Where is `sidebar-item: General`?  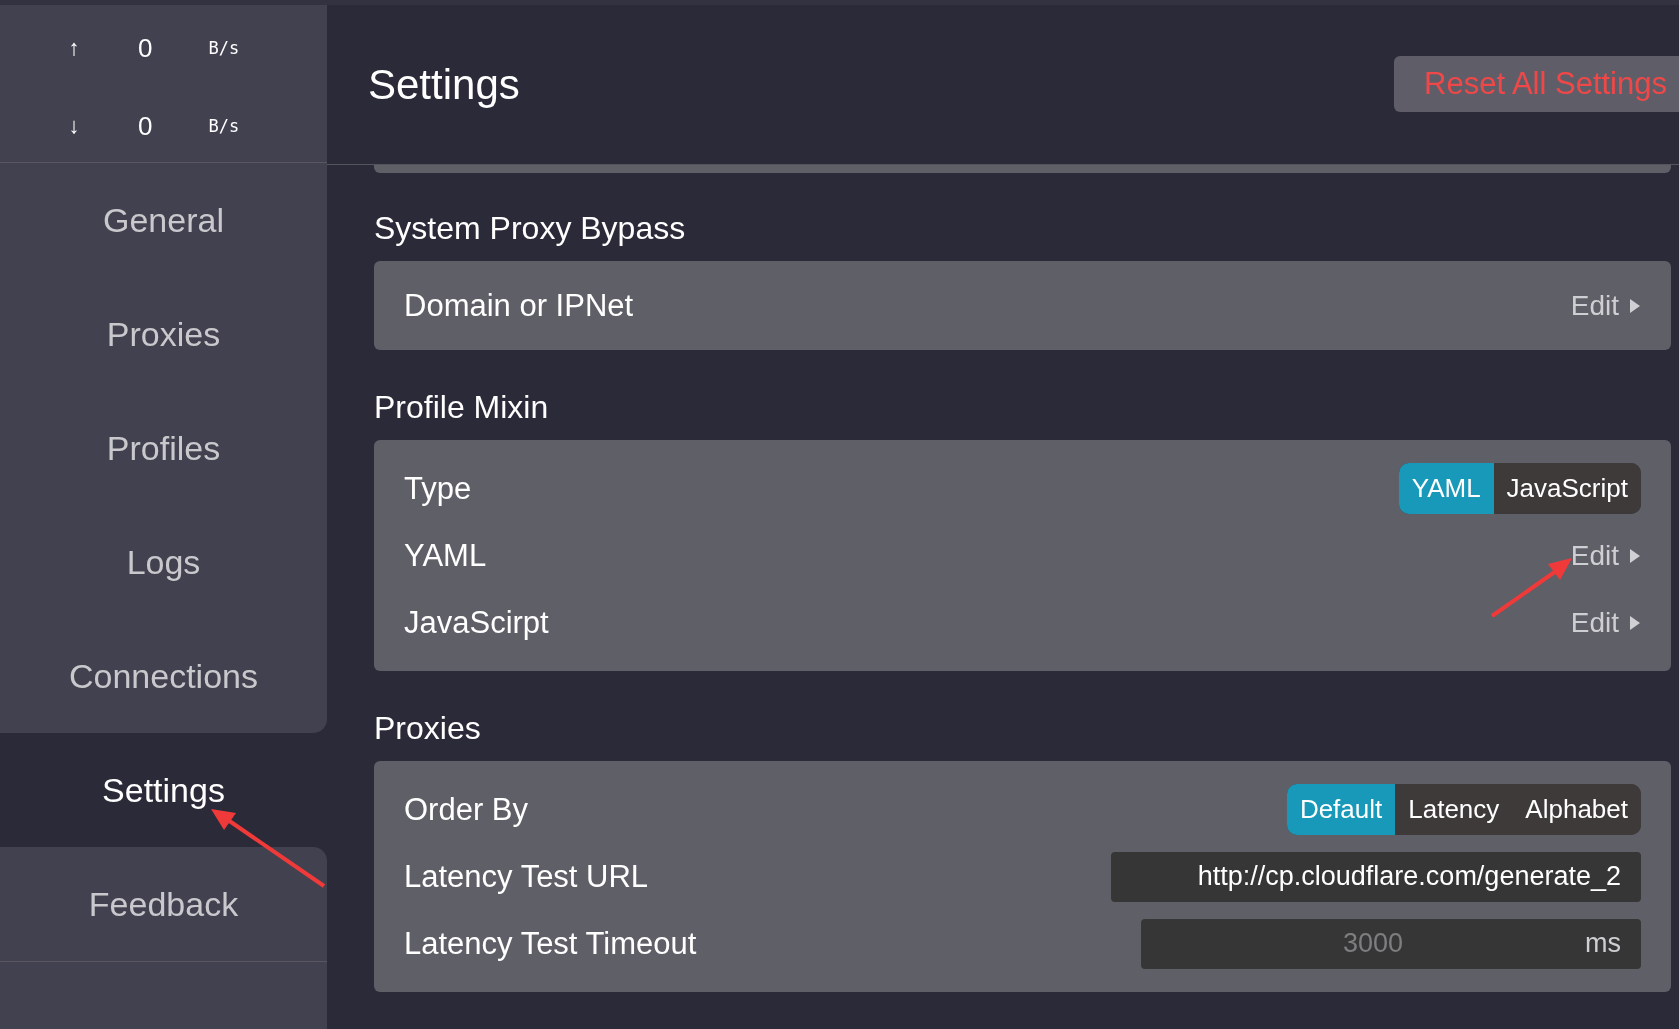
sidebar-item: General is located at coordinates (163, 220).